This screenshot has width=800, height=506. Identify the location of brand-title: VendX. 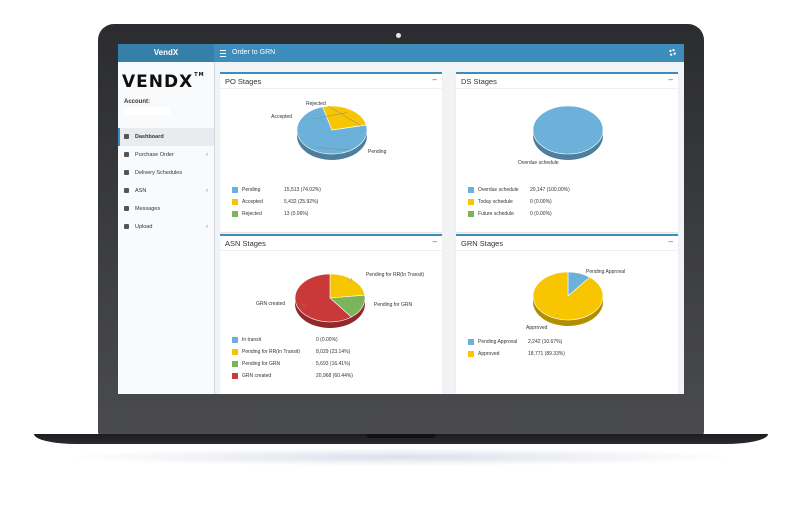
(166, 53).